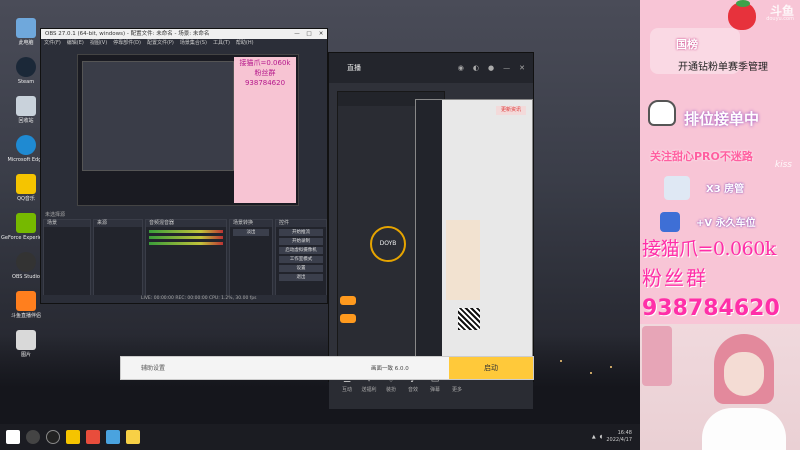 The width and height of the screenshot is (800, 450). Describe the element at coordinates (265, 130) in the screenshot. I see `preview-overlay-panel: 接猫爪=0.060k 粉丝群 938784620` at that location.